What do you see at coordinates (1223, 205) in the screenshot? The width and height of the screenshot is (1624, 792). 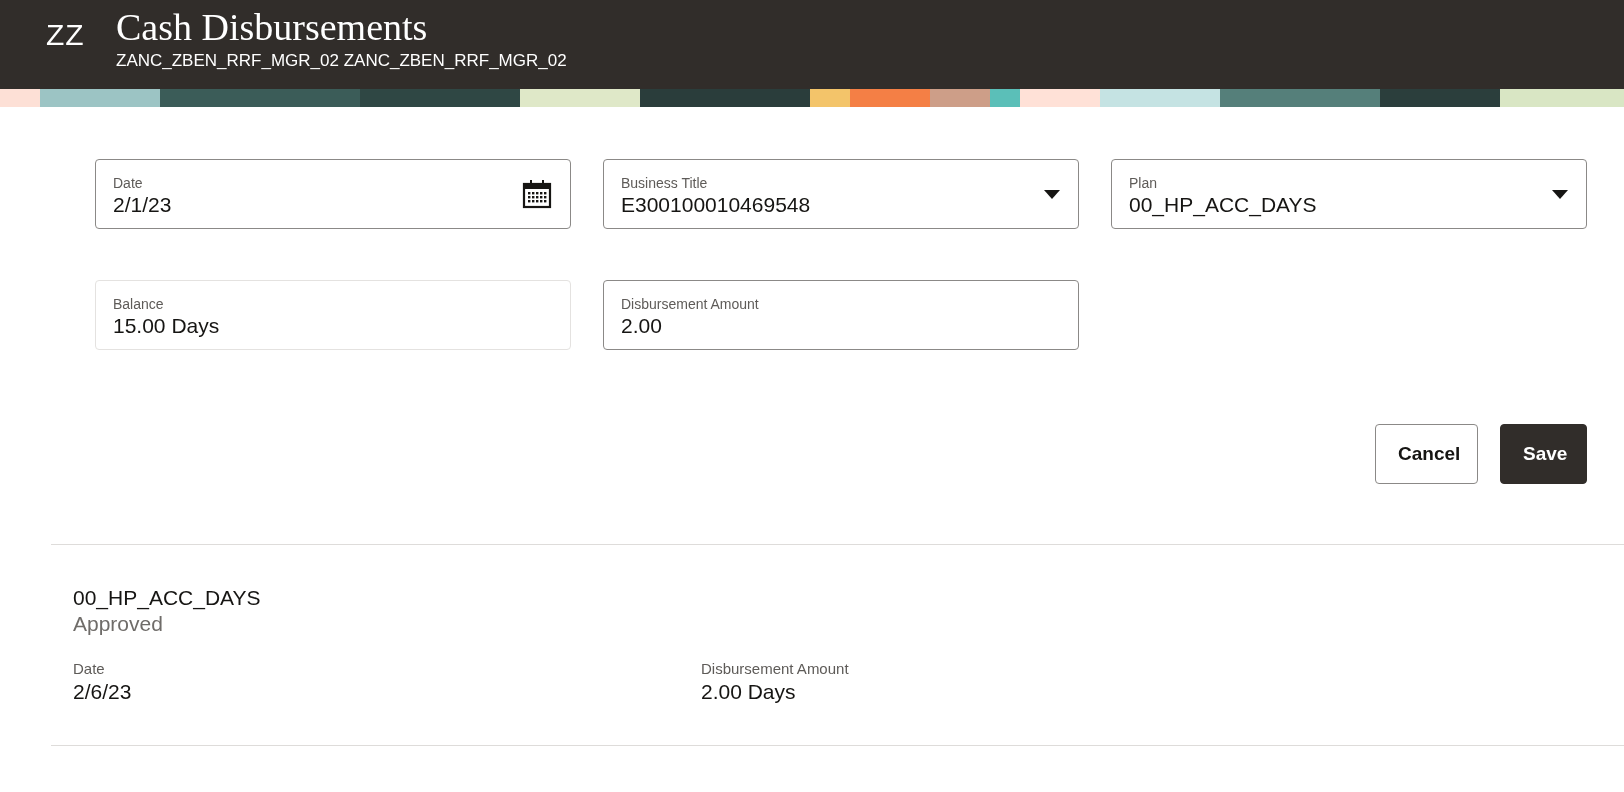 I see `field-value: 00_HP_ACC_DAYS` at bounding box center [1223, 205].